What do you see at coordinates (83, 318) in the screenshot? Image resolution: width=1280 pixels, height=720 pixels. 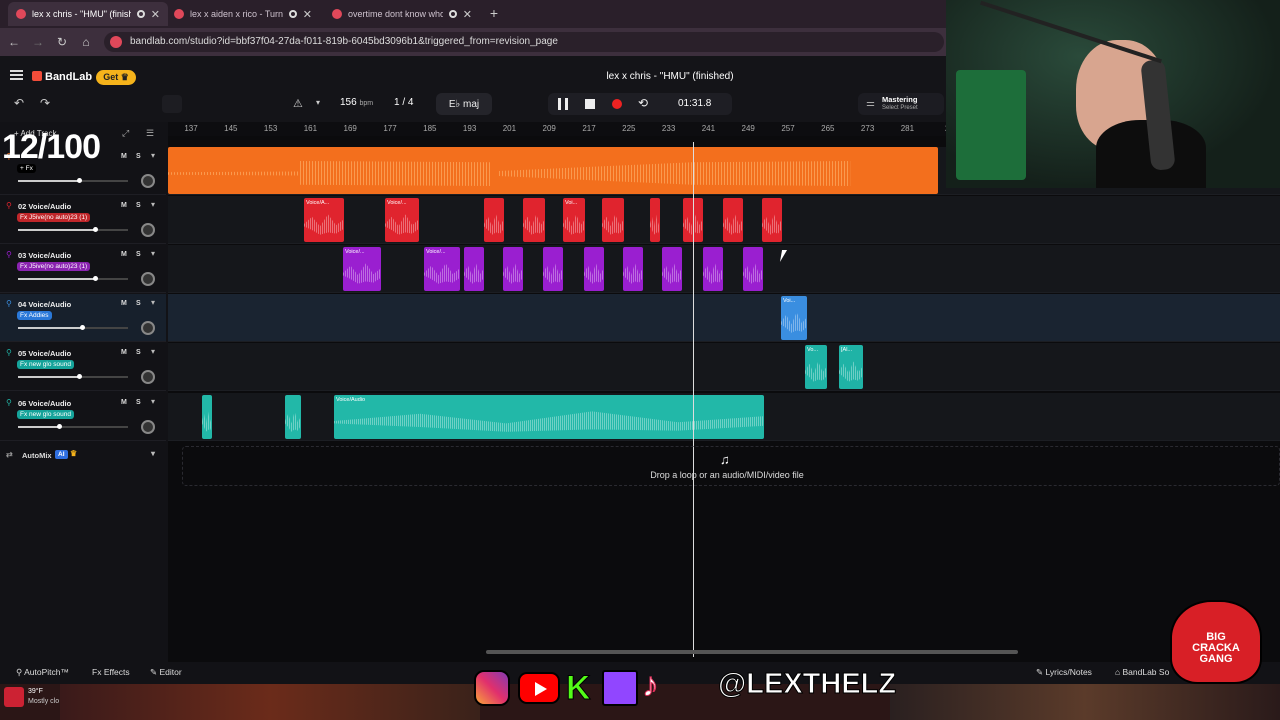 I see `track-header-4: ⚲ 04 Voice/Audio Fx Addies M S ▾` at bounding box center [83, 318].